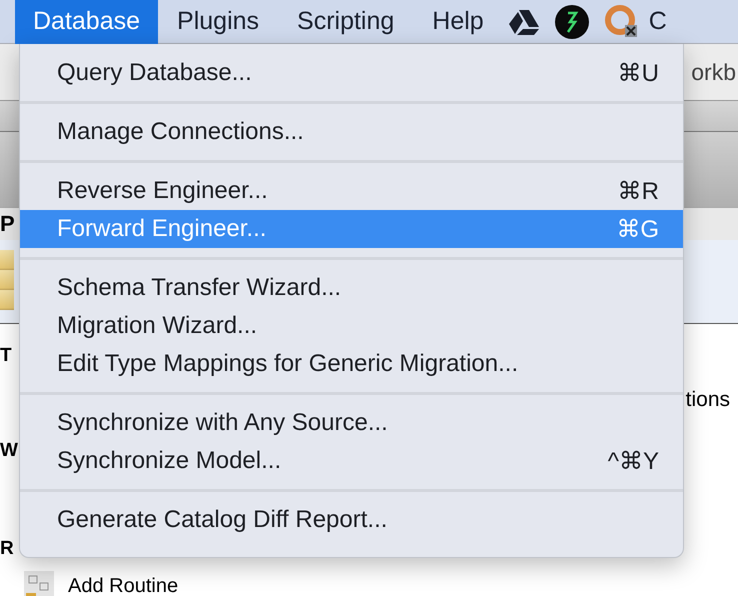  What do you see at coordinates (351, 191) in the screenshot?
I see `menu-item: Reverse Engineer... ⌘R` at bounding box center [351, 191].